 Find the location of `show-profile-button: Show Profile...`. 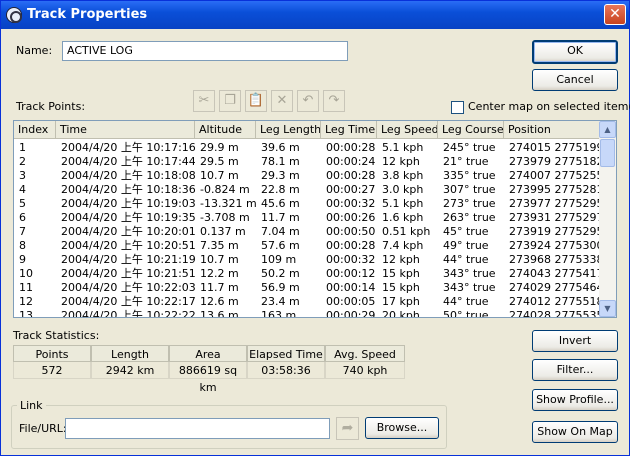

show-profile-button: Show Profile... is located at coordinates (575, 400).